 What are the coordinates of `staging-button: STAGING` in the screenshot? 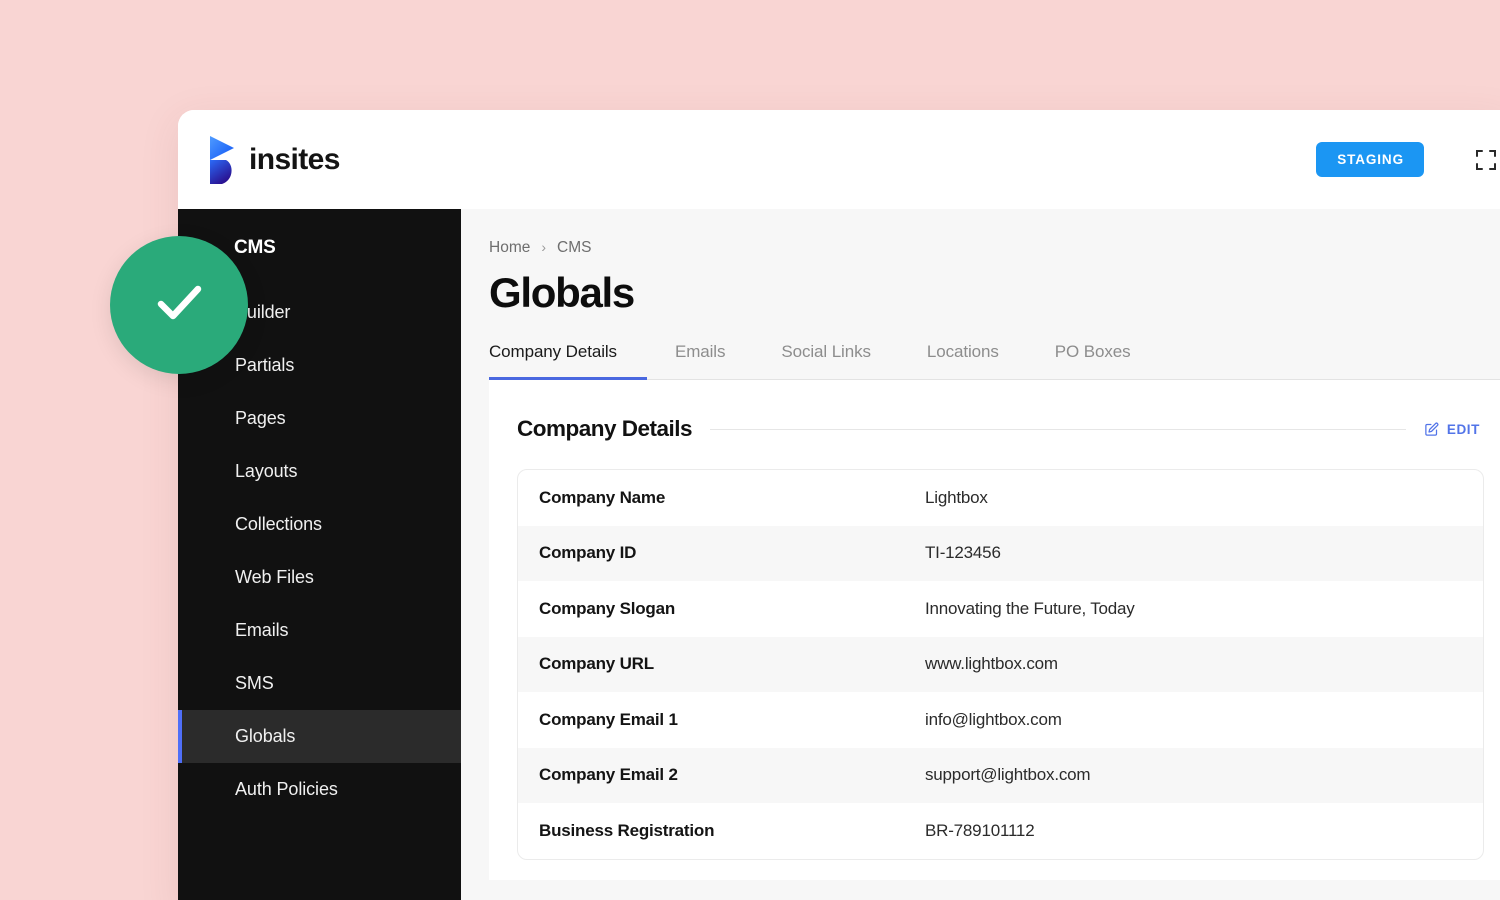 It's located at (1370, 159).